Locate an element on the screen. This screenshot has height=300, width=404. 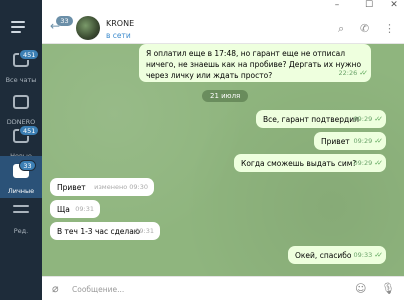
message-incoming: В теч 1-3 час сделаю 09:31 is located at coordinates (105, 231).